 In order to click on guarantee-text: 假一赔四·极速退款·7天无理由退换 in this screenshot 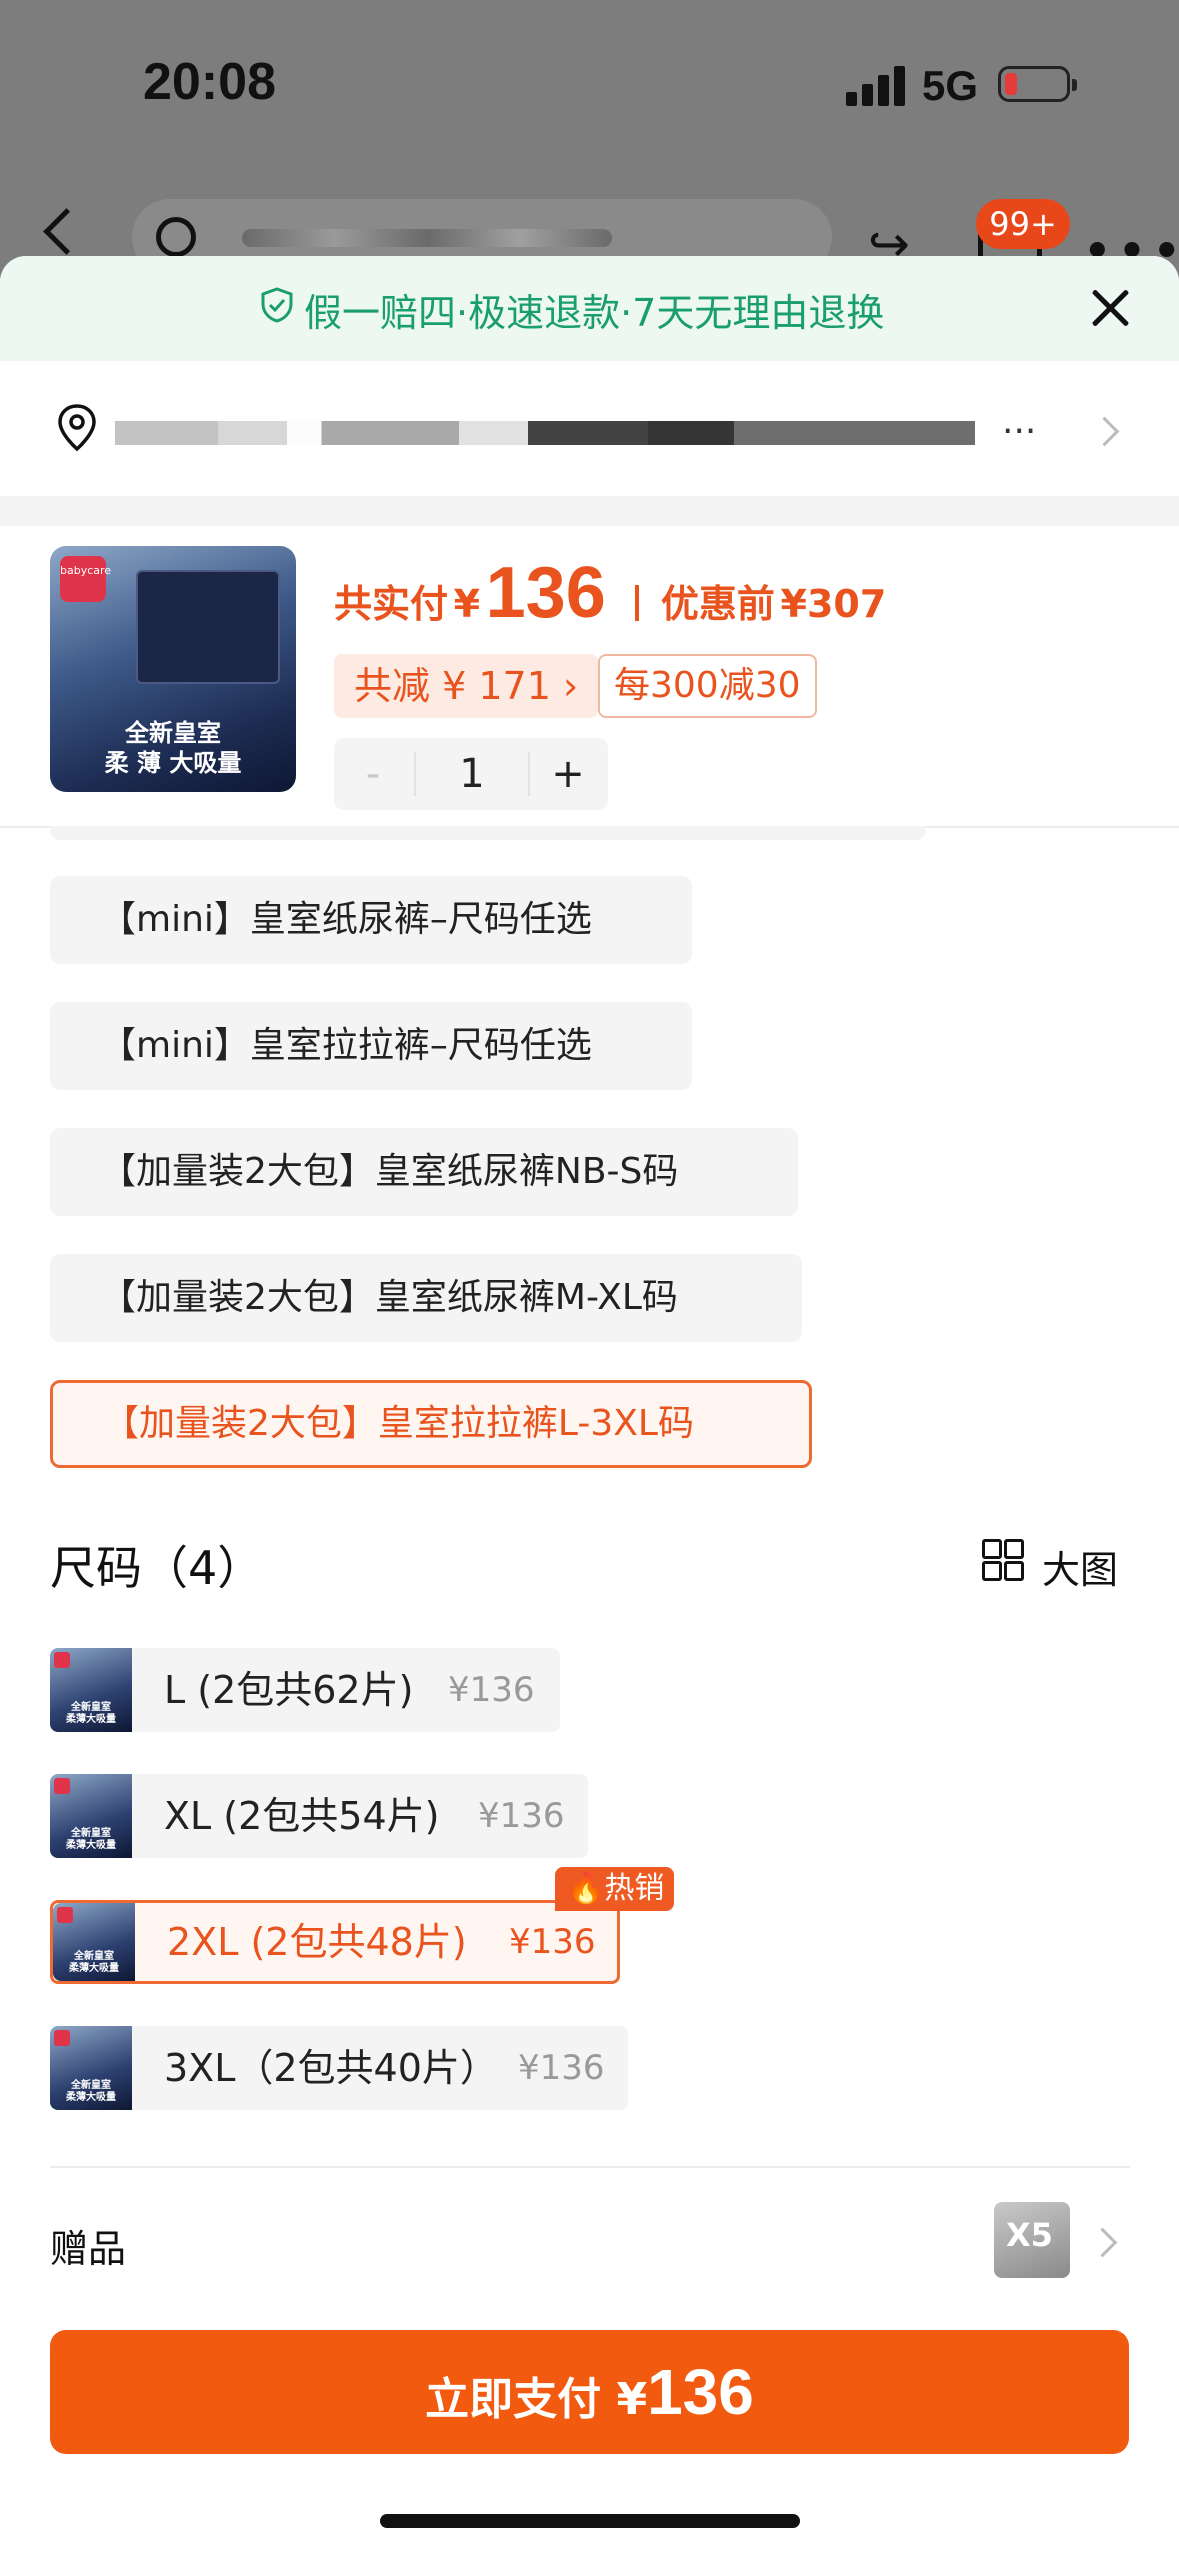, I will do `click(594, 313)`.